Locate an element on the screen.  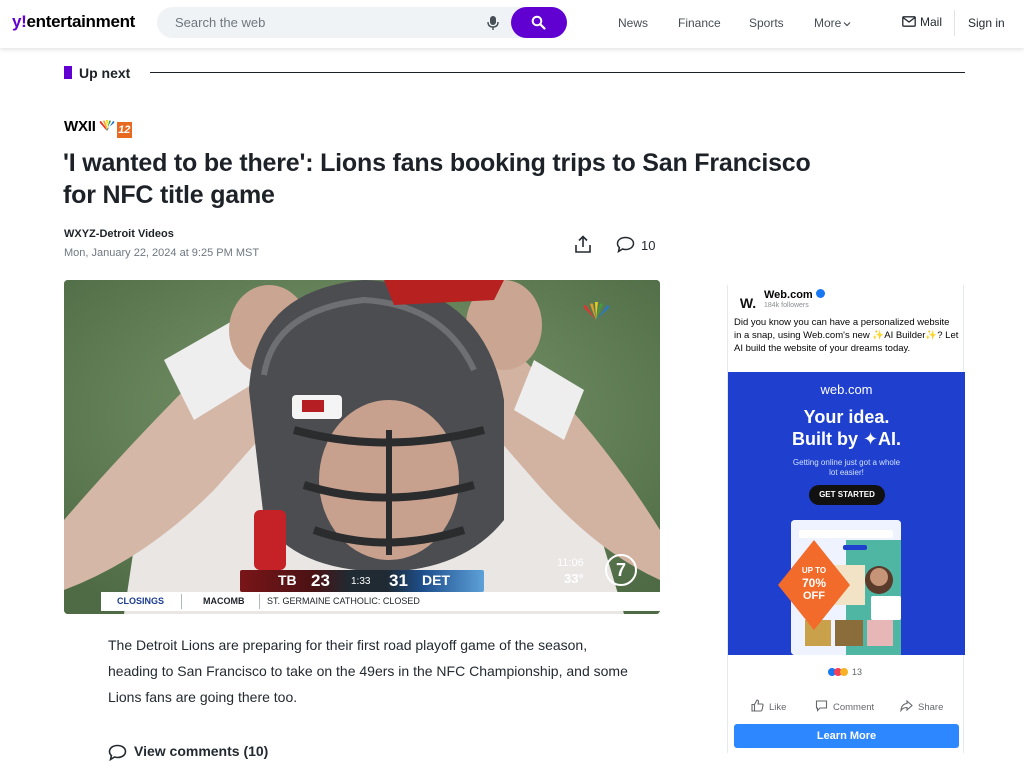
mail-link: Mail is located at coordinates (922, 22).